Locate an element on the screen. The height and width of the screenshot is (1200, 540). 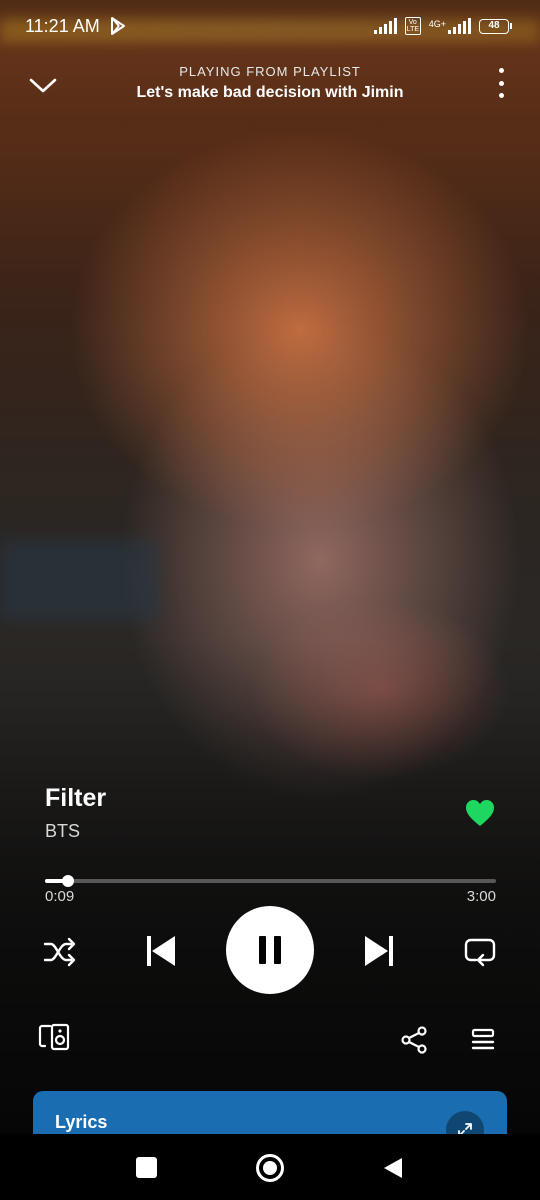
network-signal: 4G+ is located at coordinates (450, 26).